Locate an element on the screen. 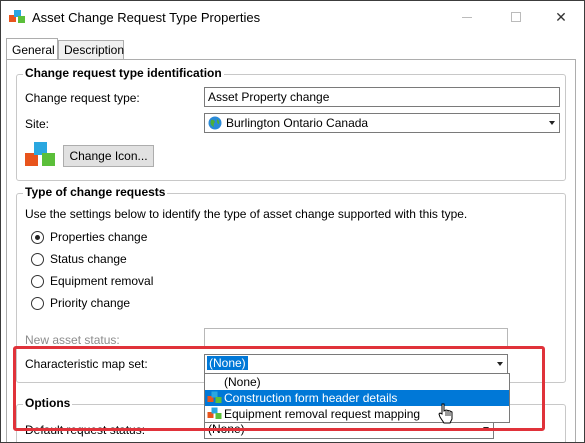 The width and height of the screenshot is (585, 443). tab-description: Description is located at coordinates (91, 50).